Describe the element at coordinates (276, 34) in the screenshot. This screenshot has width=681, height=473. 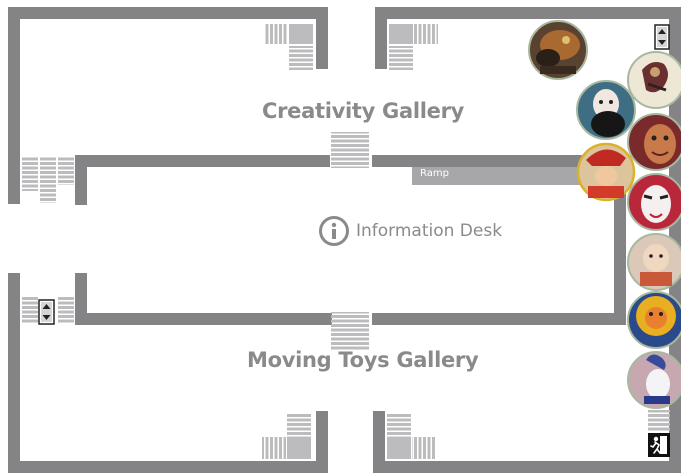
I see `stairs-top-left` at that location.